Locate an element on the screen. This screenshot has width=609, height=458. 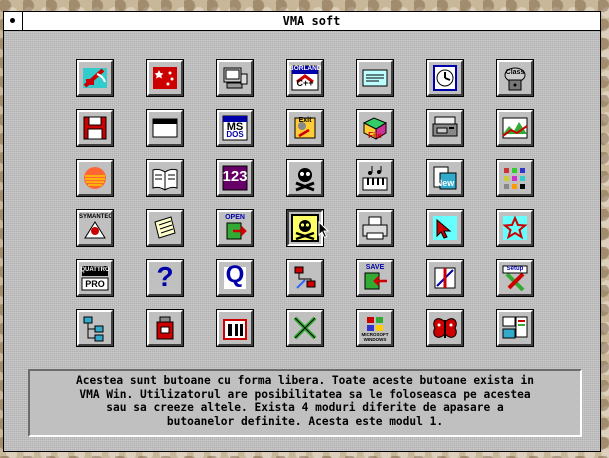
red-jar-icon is located at coordinates (165, 328).